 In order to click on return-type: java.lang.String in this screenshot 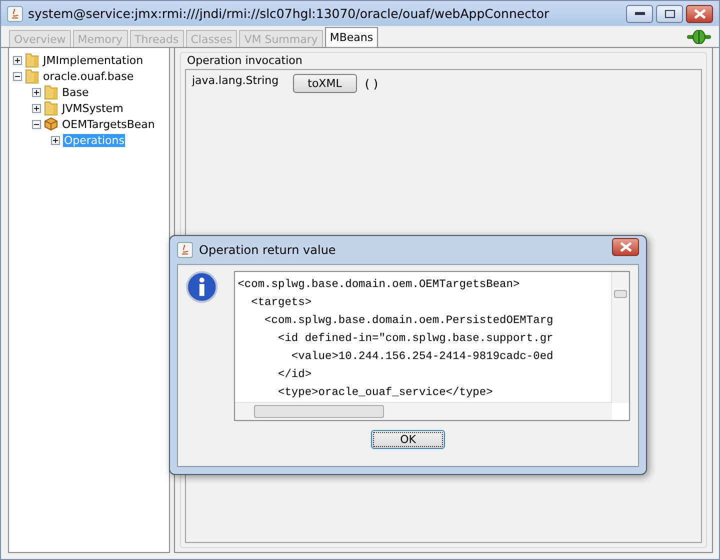, I will do `click(235, 80)`.